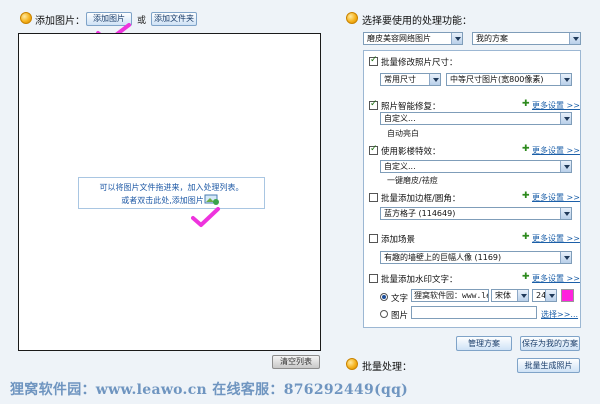 Image resolution: width=600 pixels, height=404 pixels. Describe the element at coordinates (509, 79) in the screenshot. I see `resize-size-select: 中等尺寸图片(宽800像素)` at that location.